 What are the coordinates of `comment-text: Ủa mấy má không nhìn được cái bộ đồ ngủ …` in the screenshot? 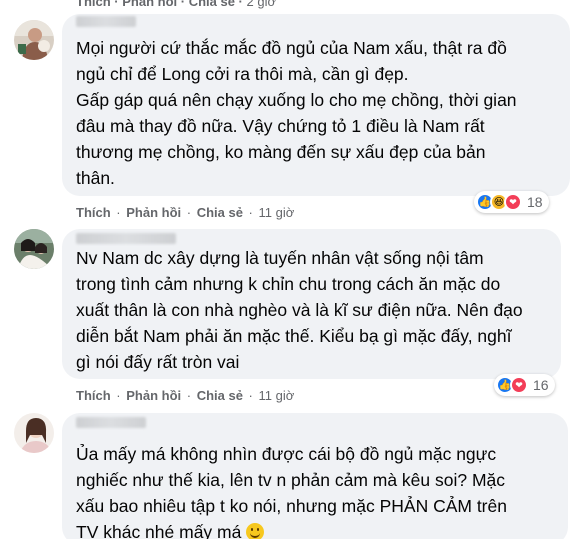 It's located at (291, 490).